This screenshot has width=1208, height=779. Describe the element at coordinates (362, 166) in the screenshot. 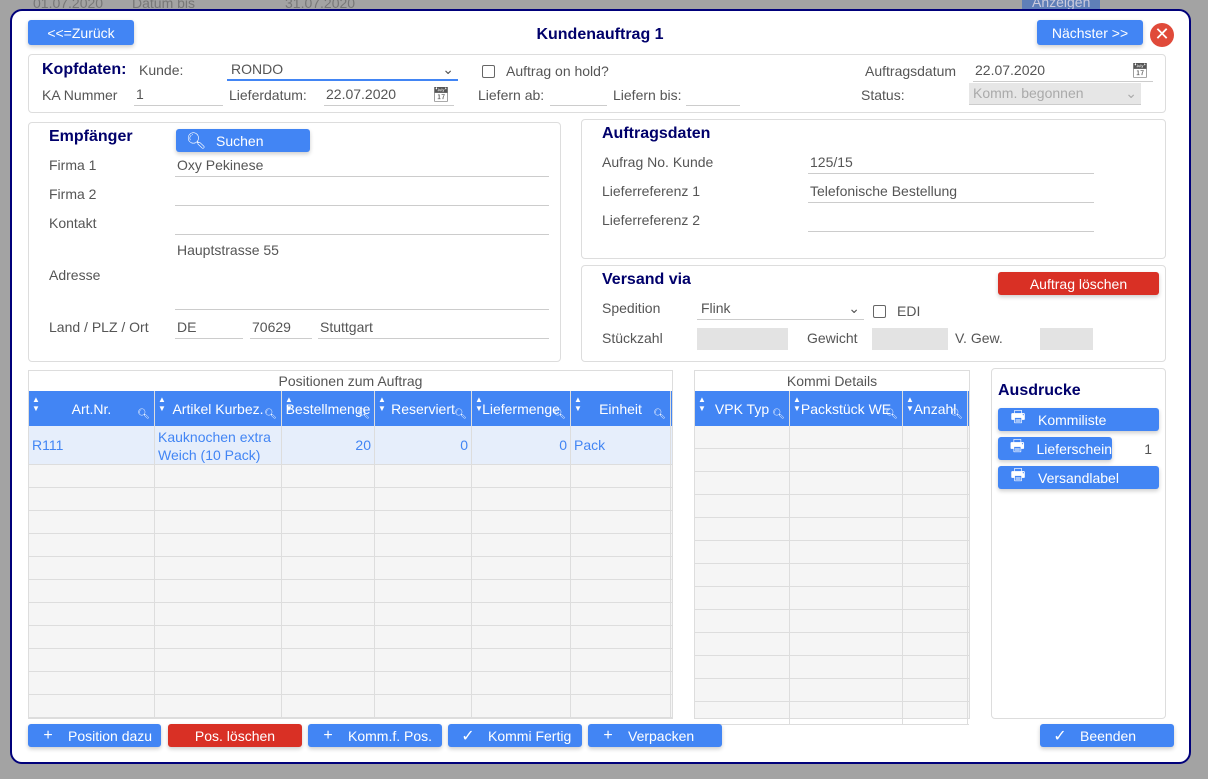

I see `firma1-field: Oxy Pekinese` at that location.